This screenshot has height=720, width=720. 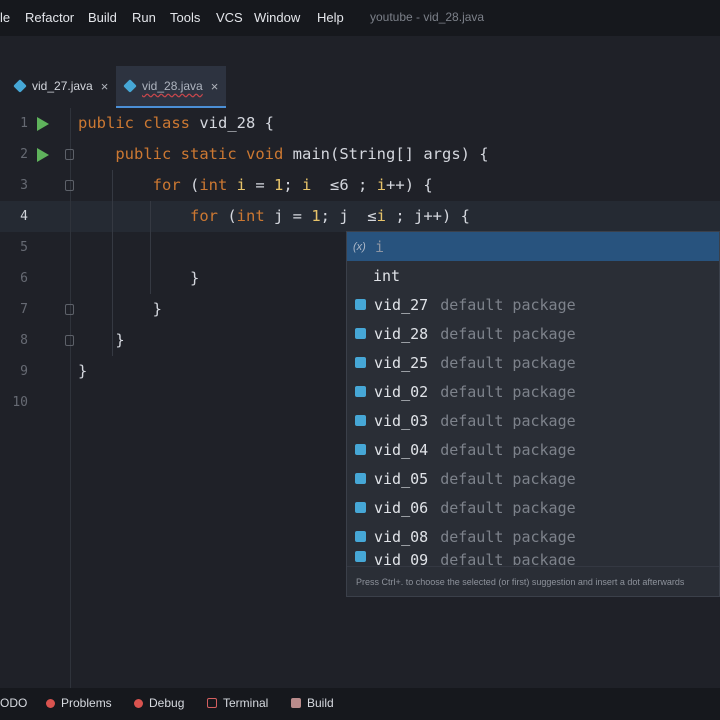 What do you see at coordinates (401, 507) in the screenshot?
I see `autocomplete-name: vid_06` at bounding box center [401, 507].